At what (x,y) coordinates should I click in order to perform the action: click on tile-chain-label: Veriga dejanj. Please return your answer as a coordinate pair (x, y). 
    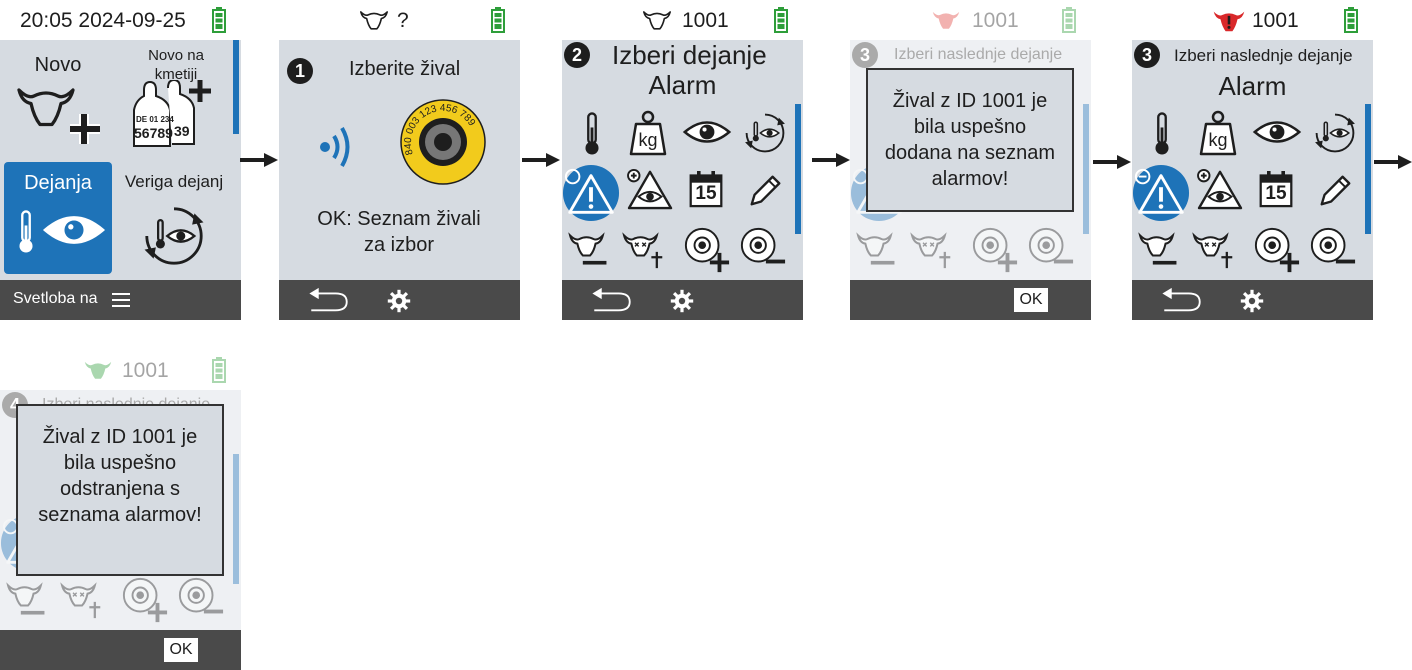
    Looking at the image, I should click on (174, 181).